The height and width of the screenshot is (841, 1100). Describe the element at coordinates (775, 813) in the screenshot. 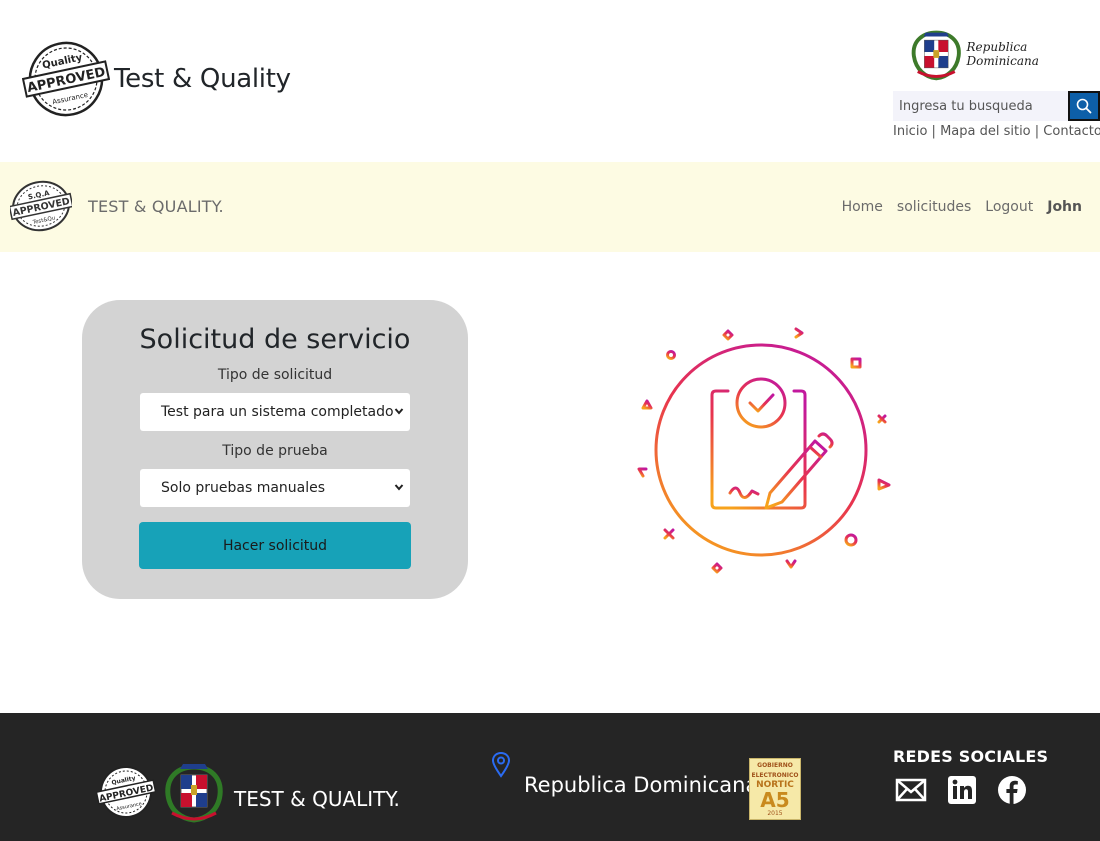

I see `badge-line-5: 2015` at that location.